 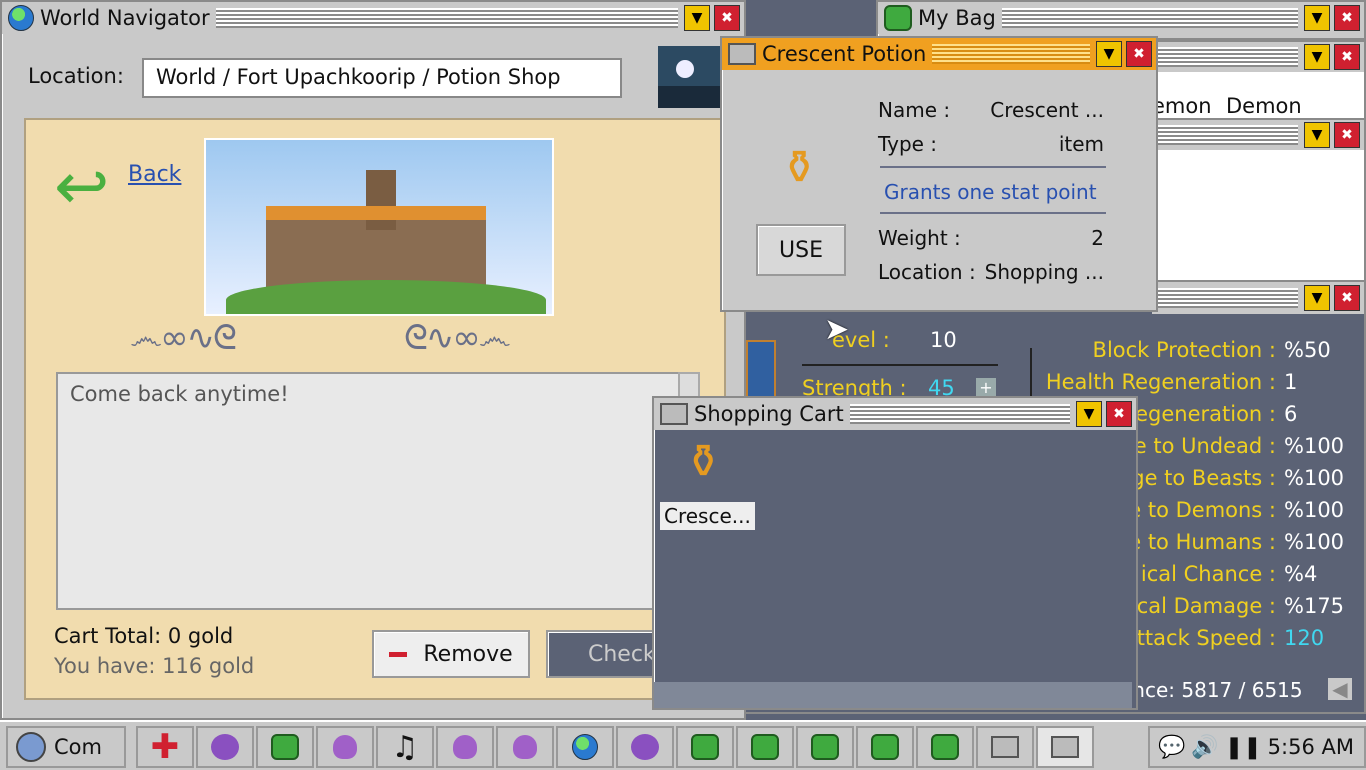 What do you see at coordinates (457, 338) in the screenshot?
I see `ornament-right: ᘓ∿∞෴` at bounding box center [457, 338].